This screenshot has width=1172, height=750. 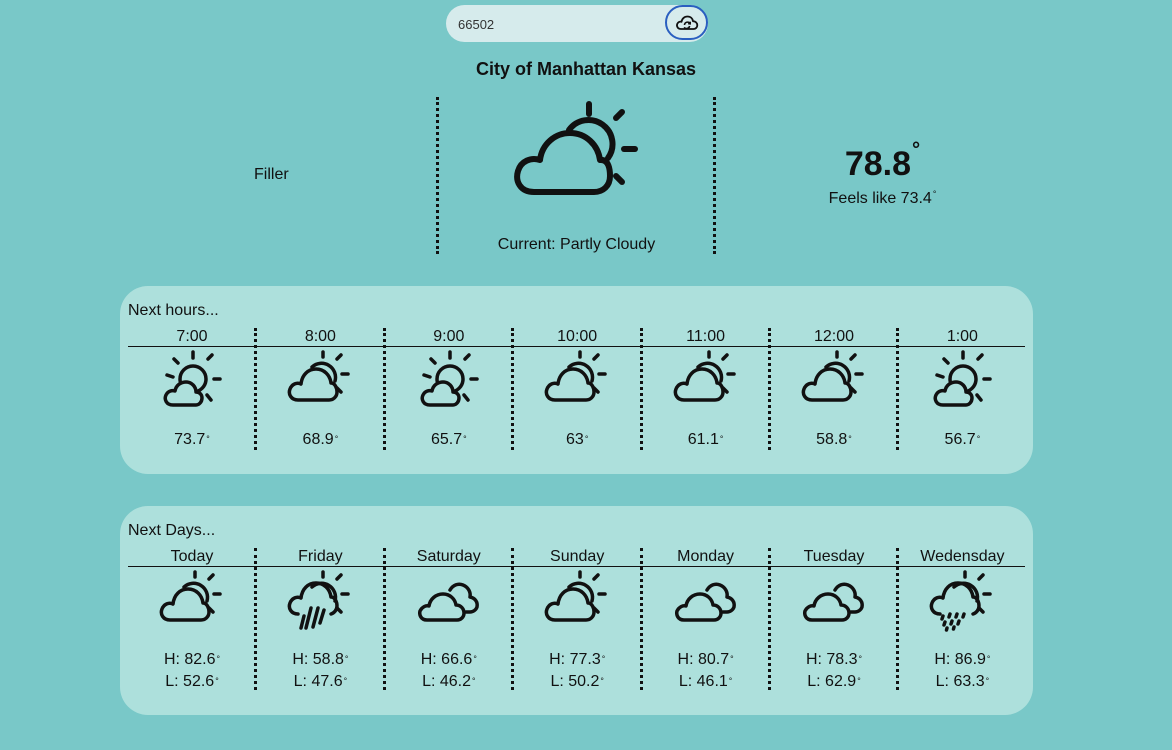 I want to click on hour-temp-value: 58.8, so click(x=832, y=439).